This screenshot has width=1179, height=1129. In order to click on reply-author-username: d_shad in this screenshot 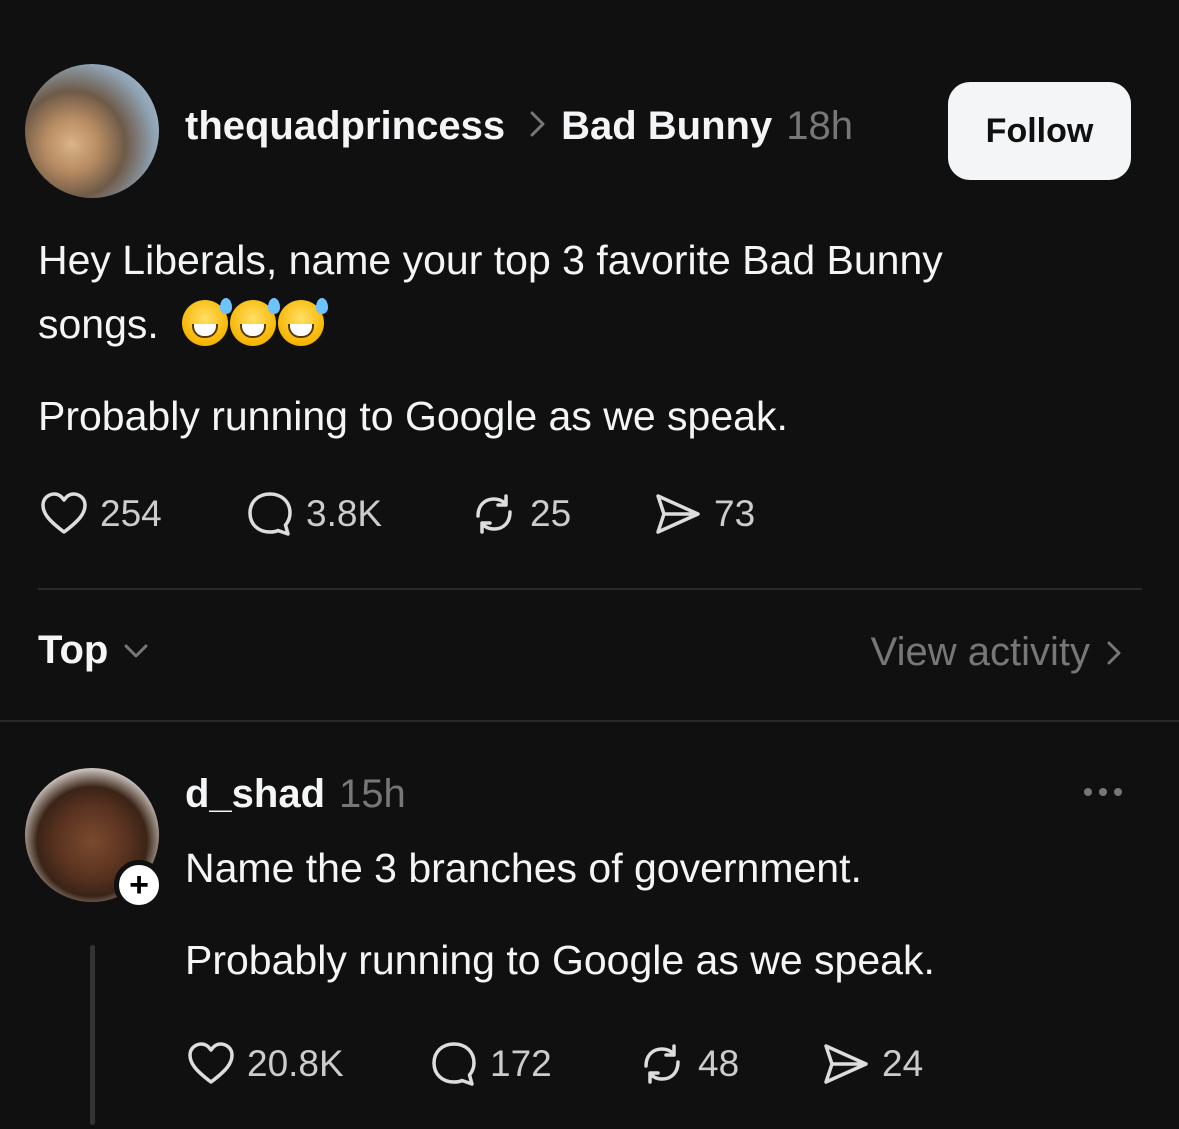, I will do `click(255, 794)`.